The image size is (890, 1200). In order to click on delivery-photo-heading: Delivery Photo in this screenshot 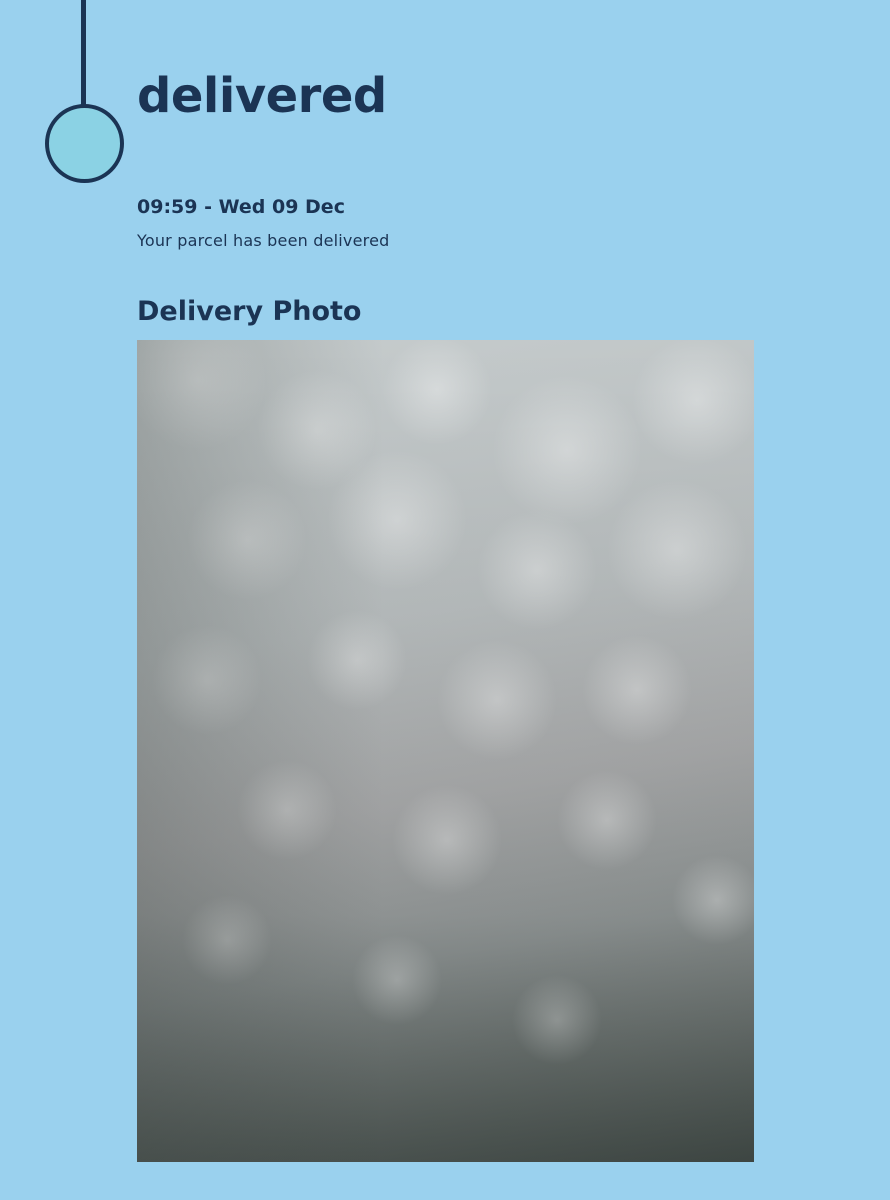, I will do `click(249, 311)`.